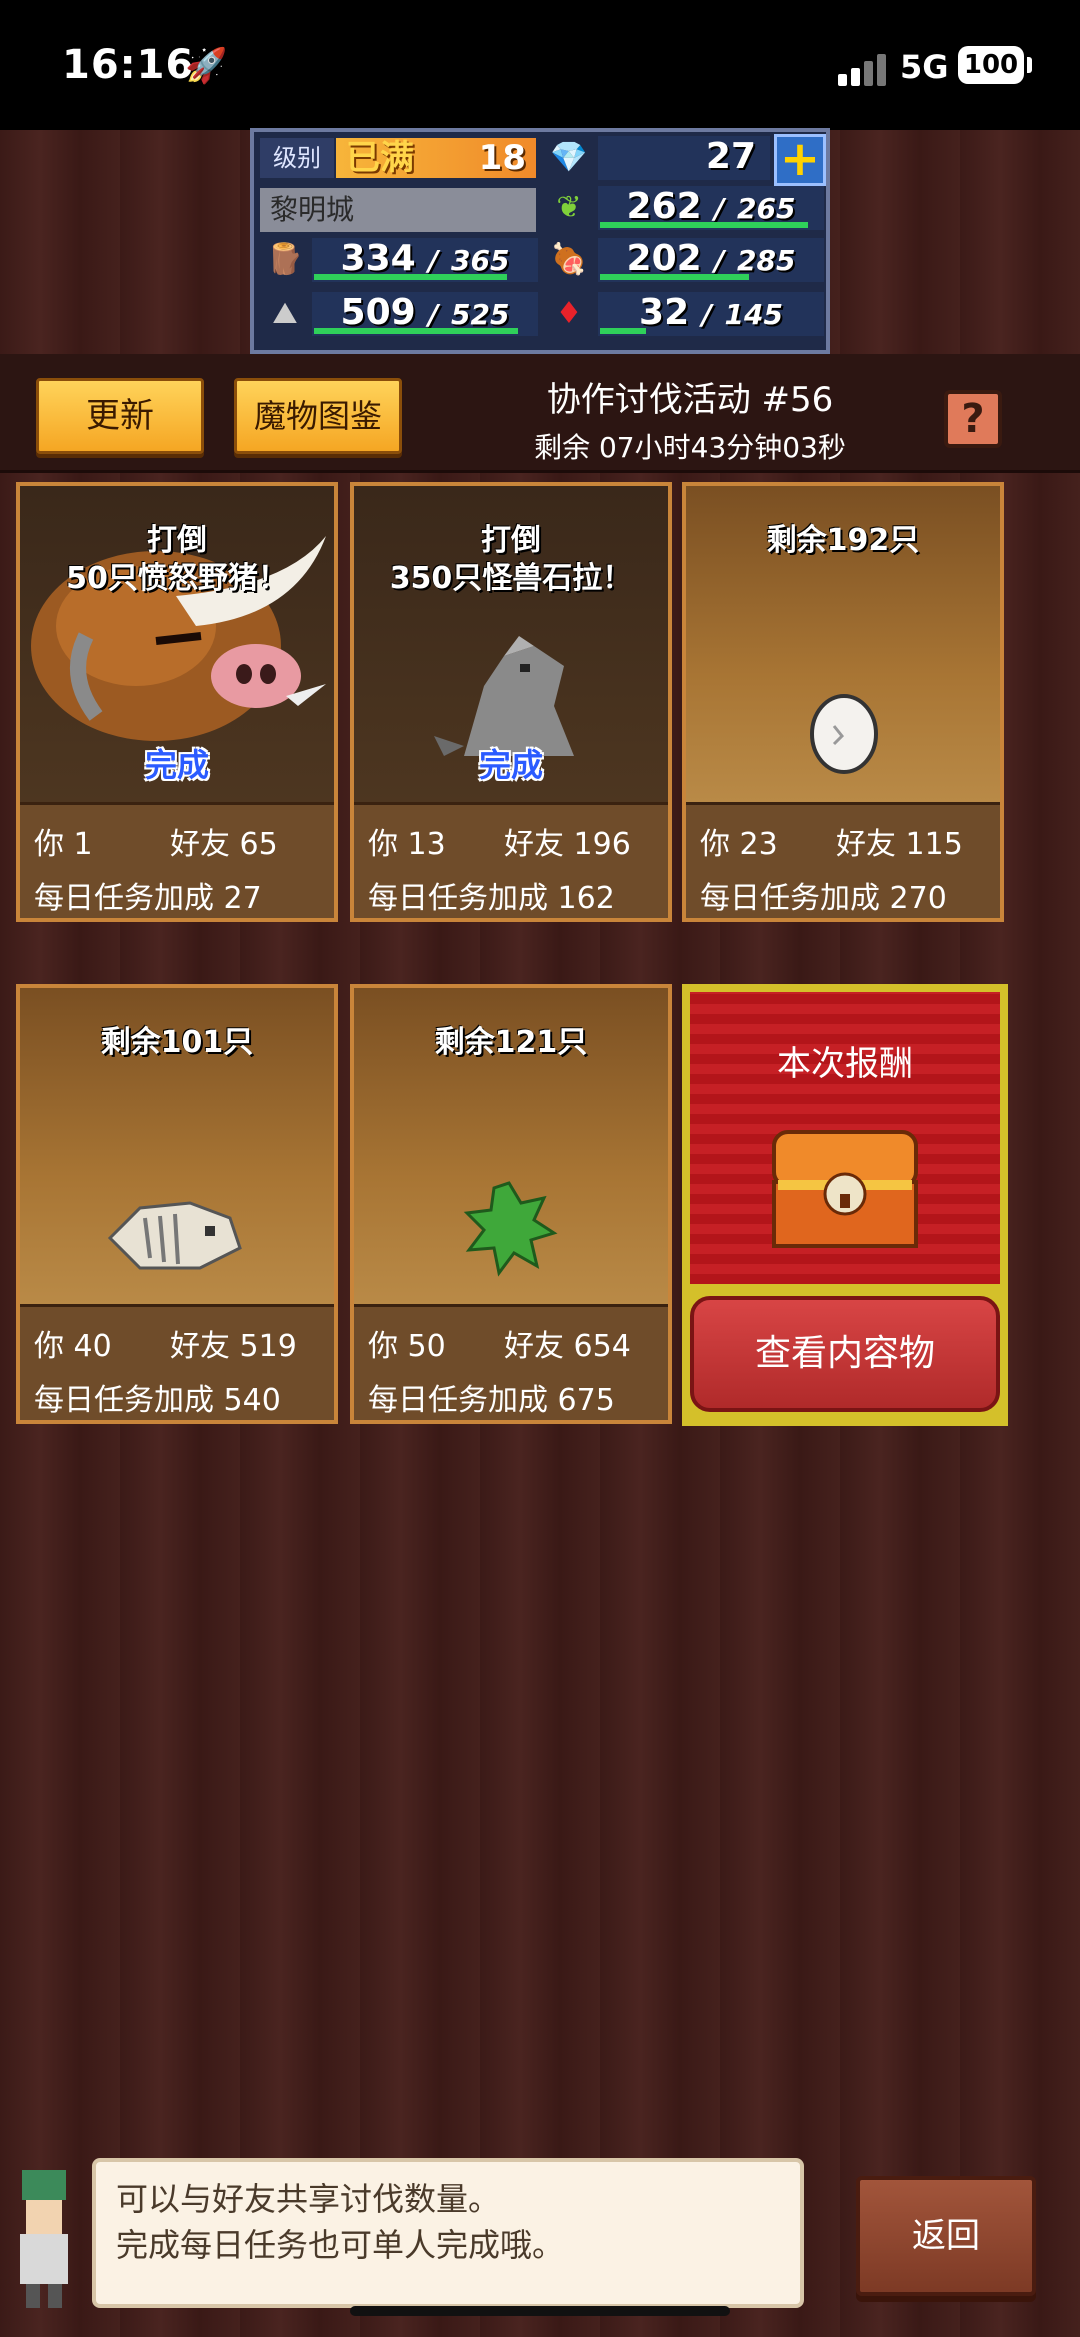  Describe the element at coordinates (918, 898) in the screenshot. I see `bonus-value: 270` at that location.